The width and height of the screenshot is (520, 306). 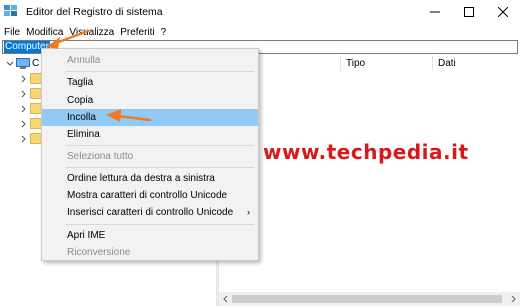 What do you see at coordinates (36, 63) in the screenshot?
I see `tree-root-label: C` at bounding box center [36, 63].